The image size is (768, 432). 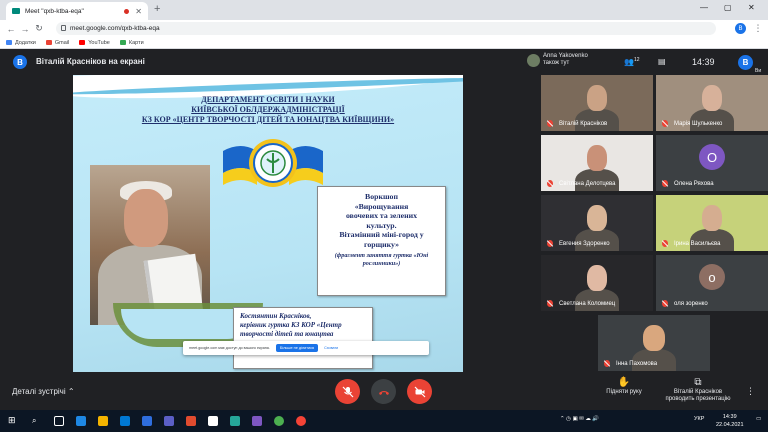 What do you see at coordinates (712, 277) in the screenshot?
I see `participant-avatar: о` at bounding box center [712, 277].